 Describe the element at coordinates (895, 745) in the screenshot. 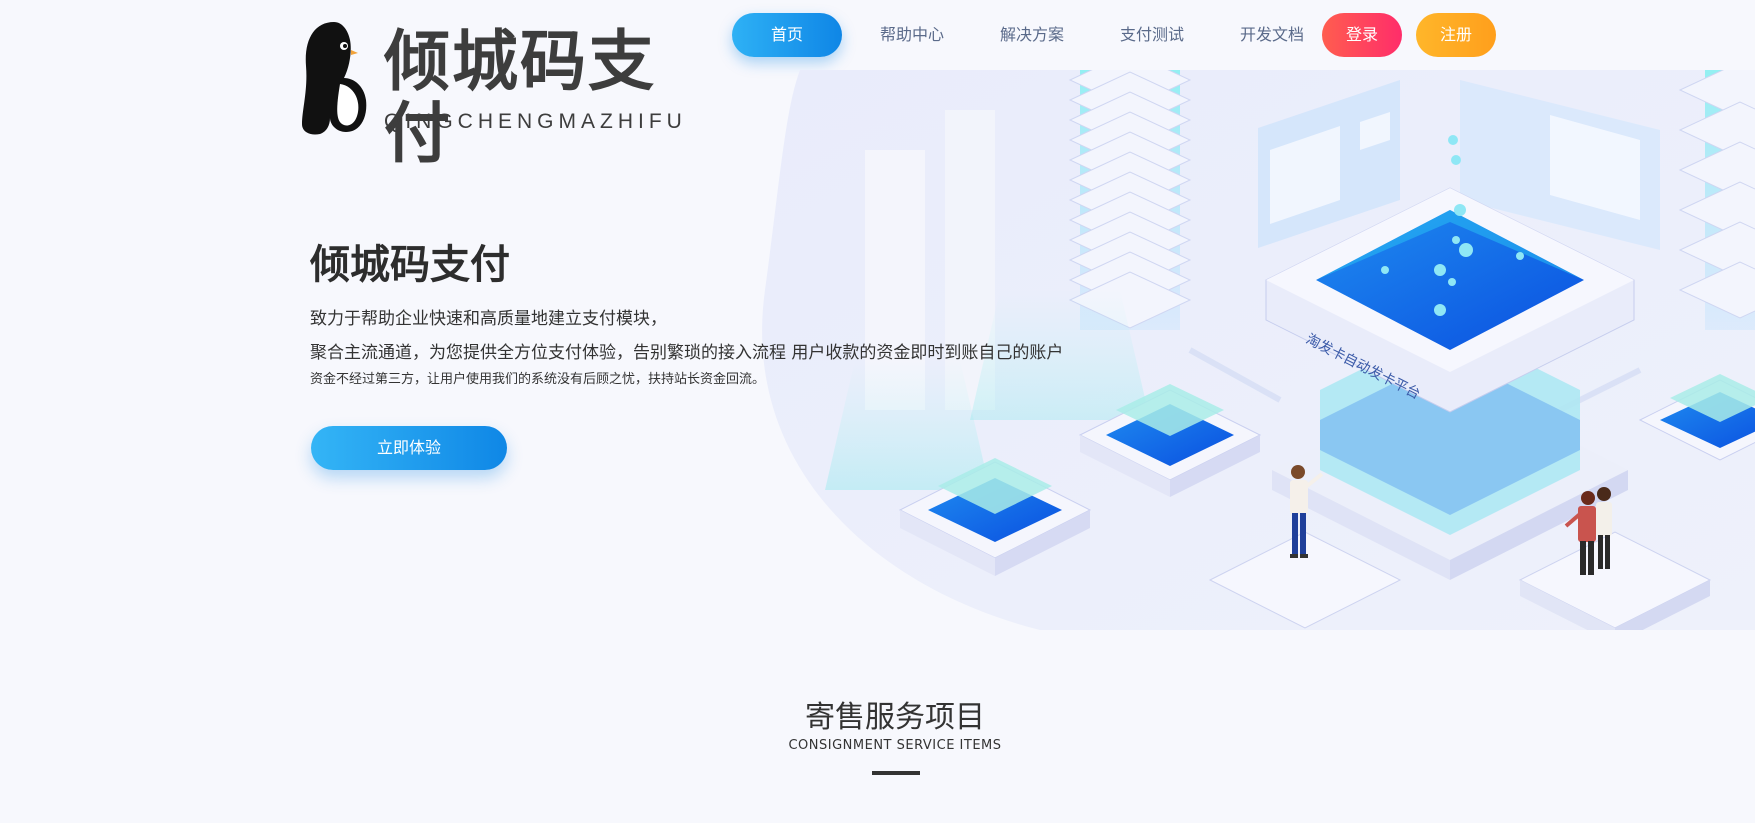

I see `section-subtitle: CONSIGNMENT SERVICE ITEMS` at that location.